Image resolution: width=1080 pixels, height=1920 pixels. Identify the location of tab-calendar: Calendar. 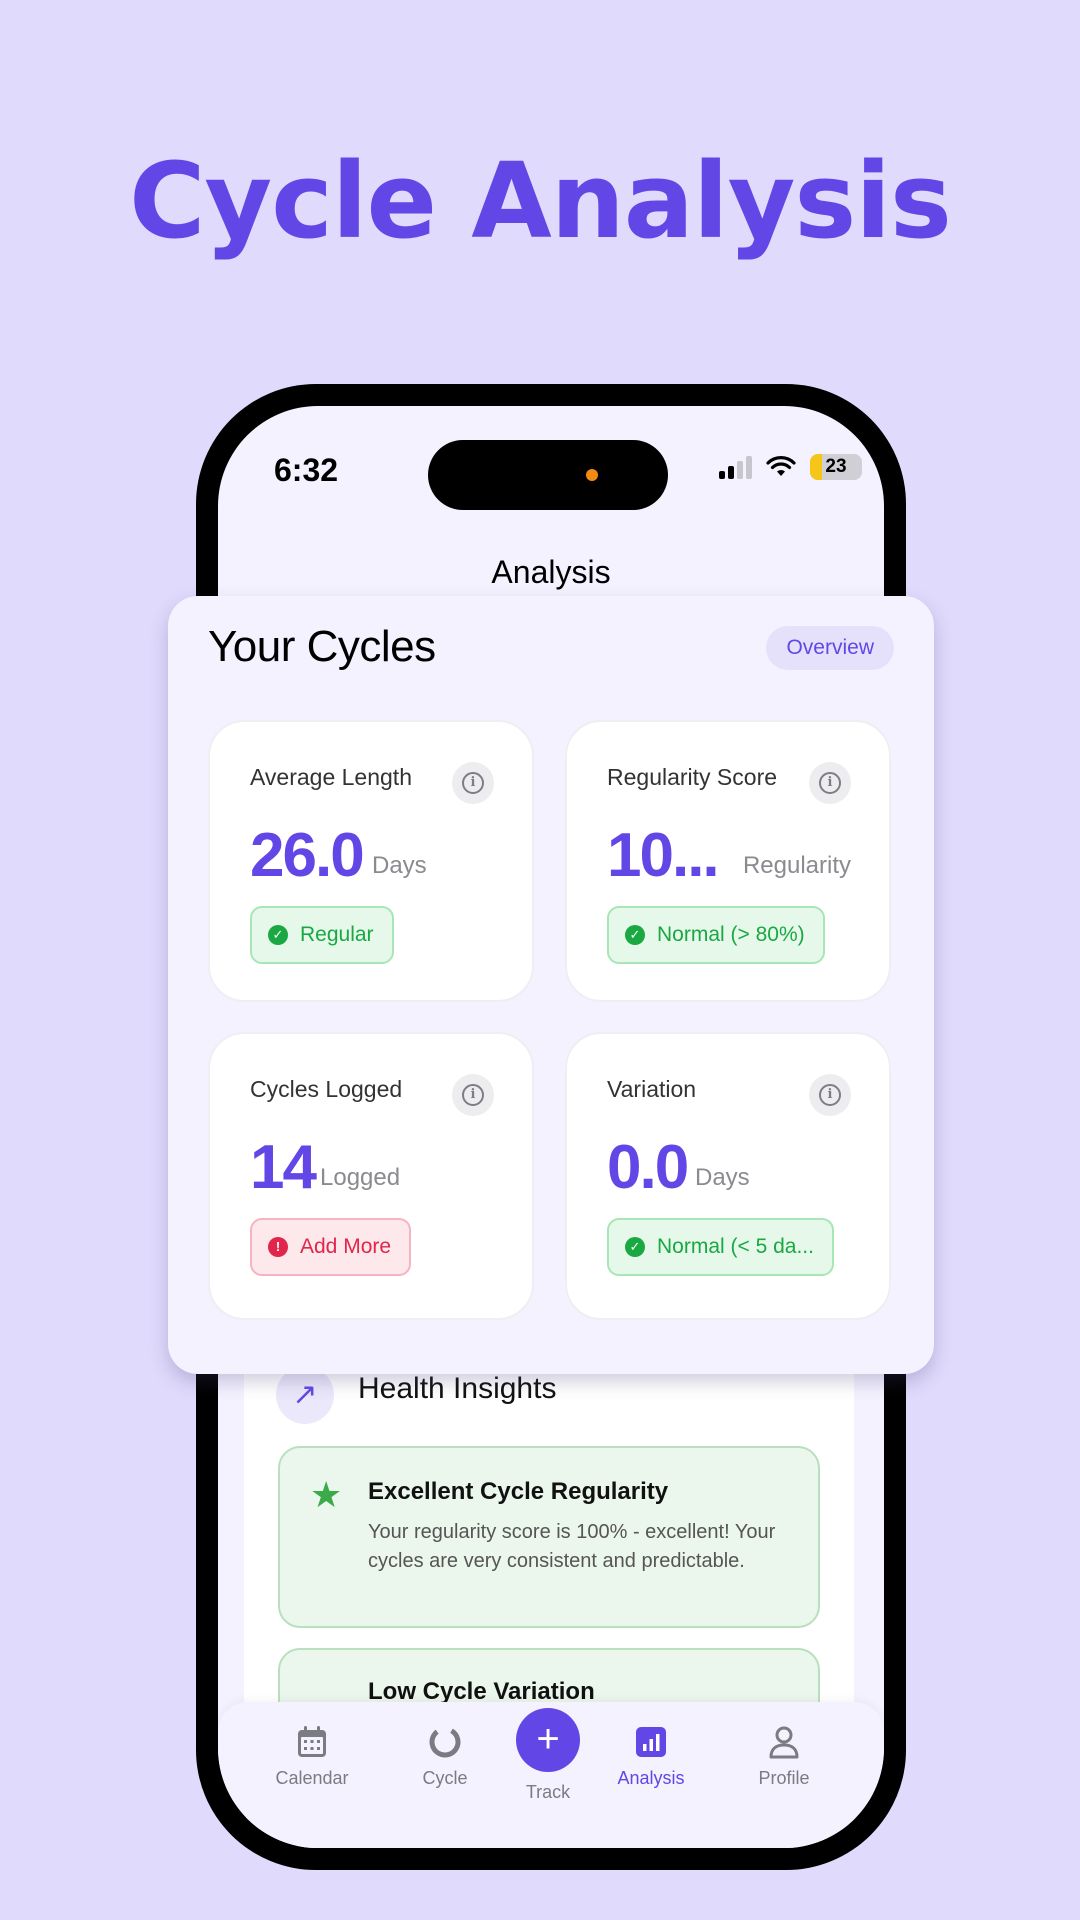
(312, 1755).